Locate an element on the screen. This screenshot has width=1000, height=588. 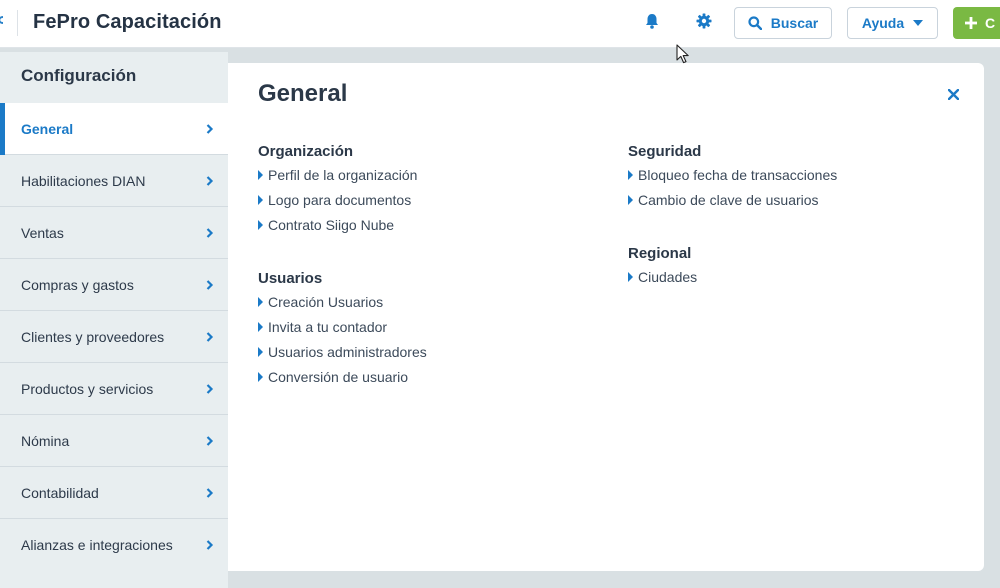
close-icon is located at coordinates (953, 94).